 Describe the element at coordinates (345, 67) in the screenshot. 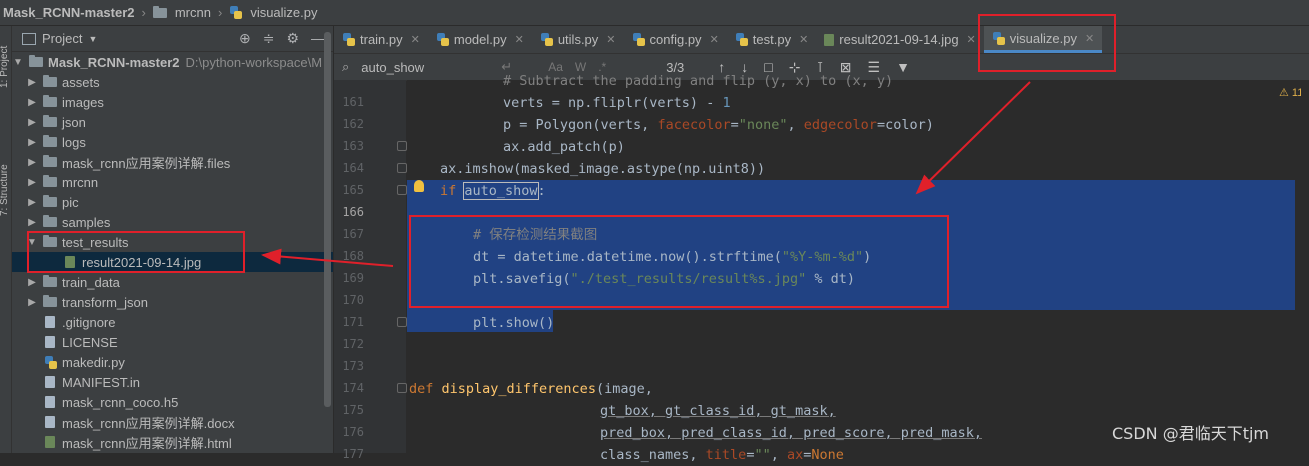

I see `search-icon: ⌕` at that location.